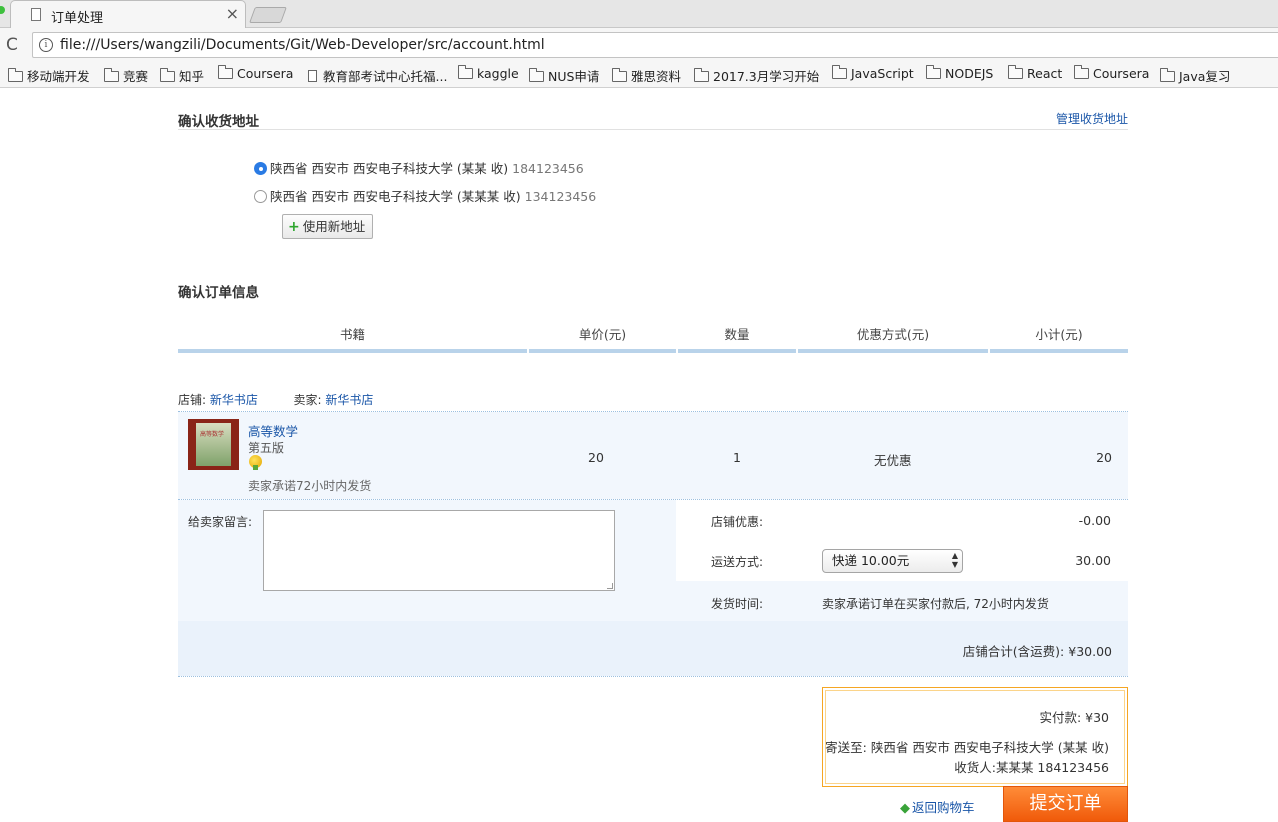 The height and width of the screenshot is (822, 1278). What do you see at coordinates (989, 747) in the screenshot?
I see `ship-to-value: 陕西省 西安市 西安电子科技大学 (某某 收)` at bounding box center [989, 747].